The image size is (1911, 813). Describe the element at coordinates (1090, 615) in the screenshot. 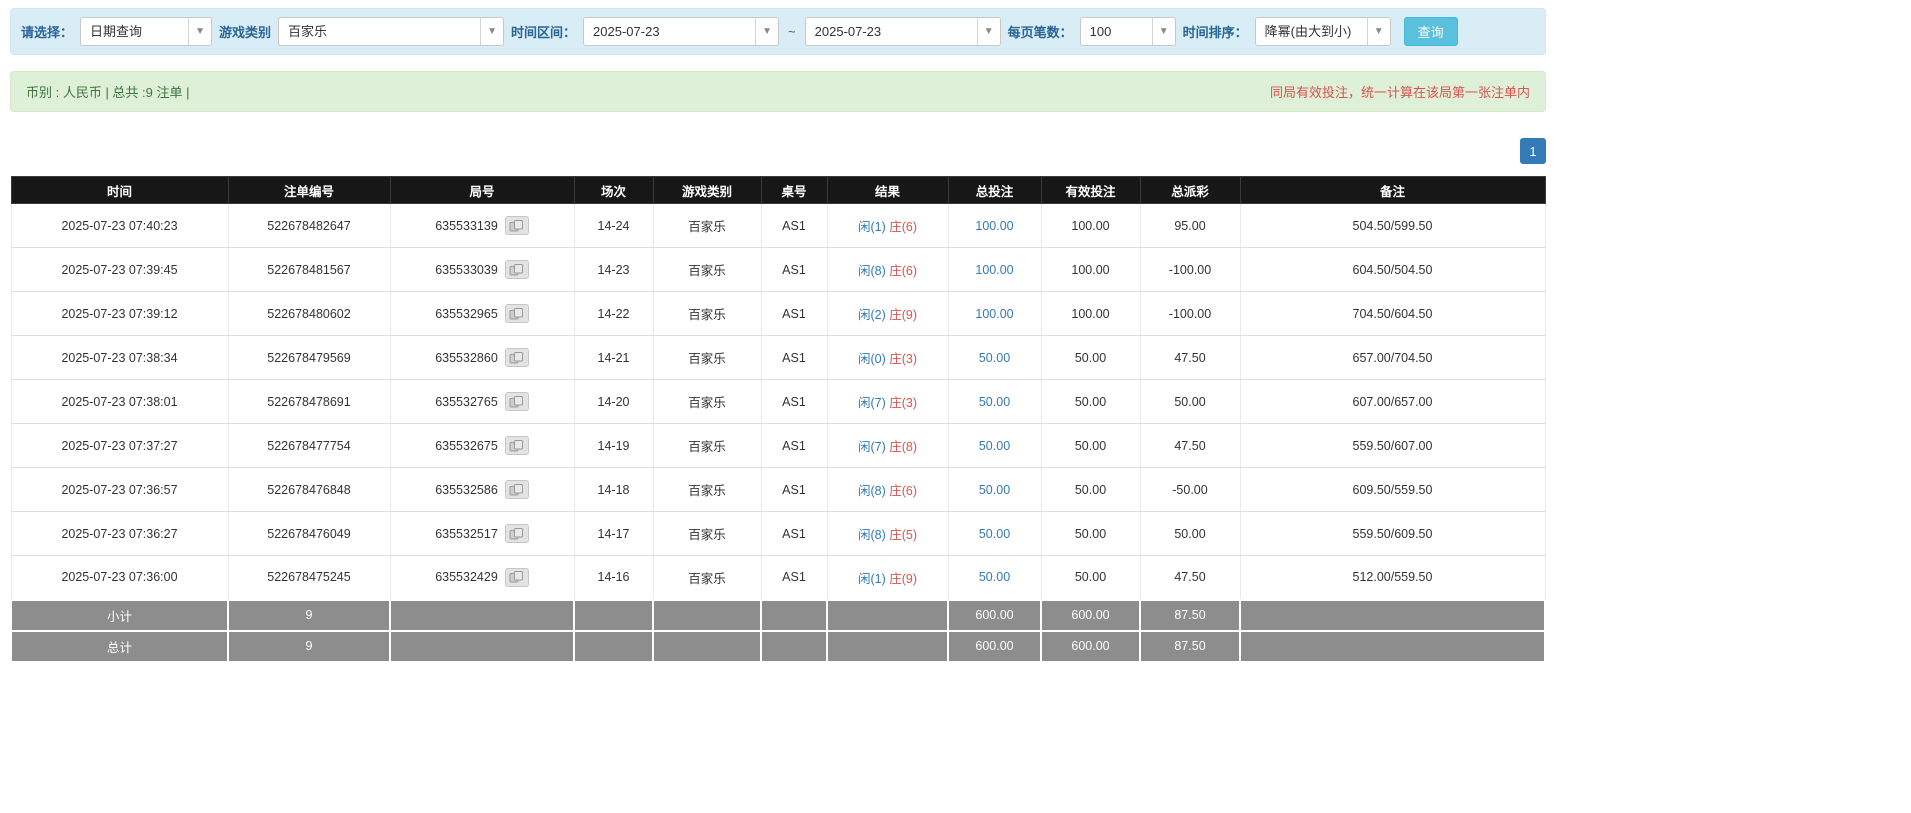

I see `subtotal-valid-bet: 600.00` at that location.